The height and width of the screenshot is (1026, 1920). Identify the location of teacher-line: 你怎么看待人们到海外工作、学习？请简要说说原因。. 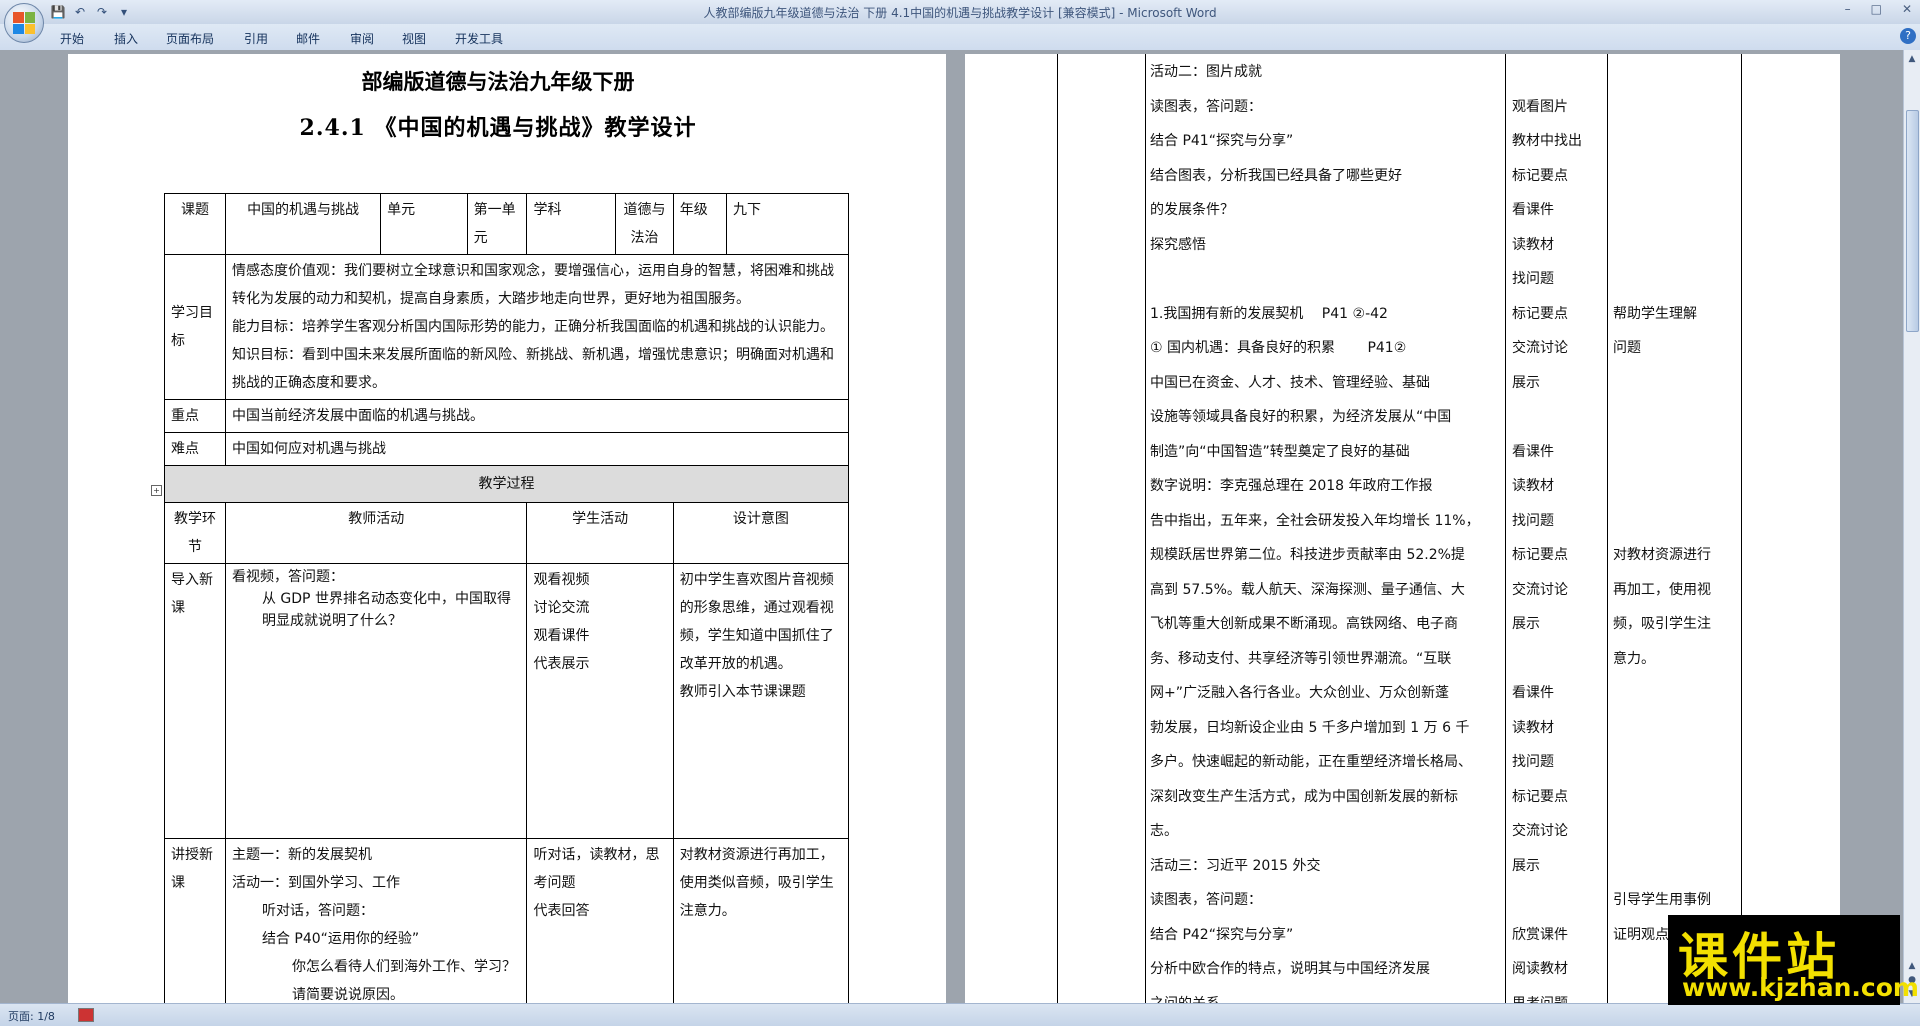
(403, 981).